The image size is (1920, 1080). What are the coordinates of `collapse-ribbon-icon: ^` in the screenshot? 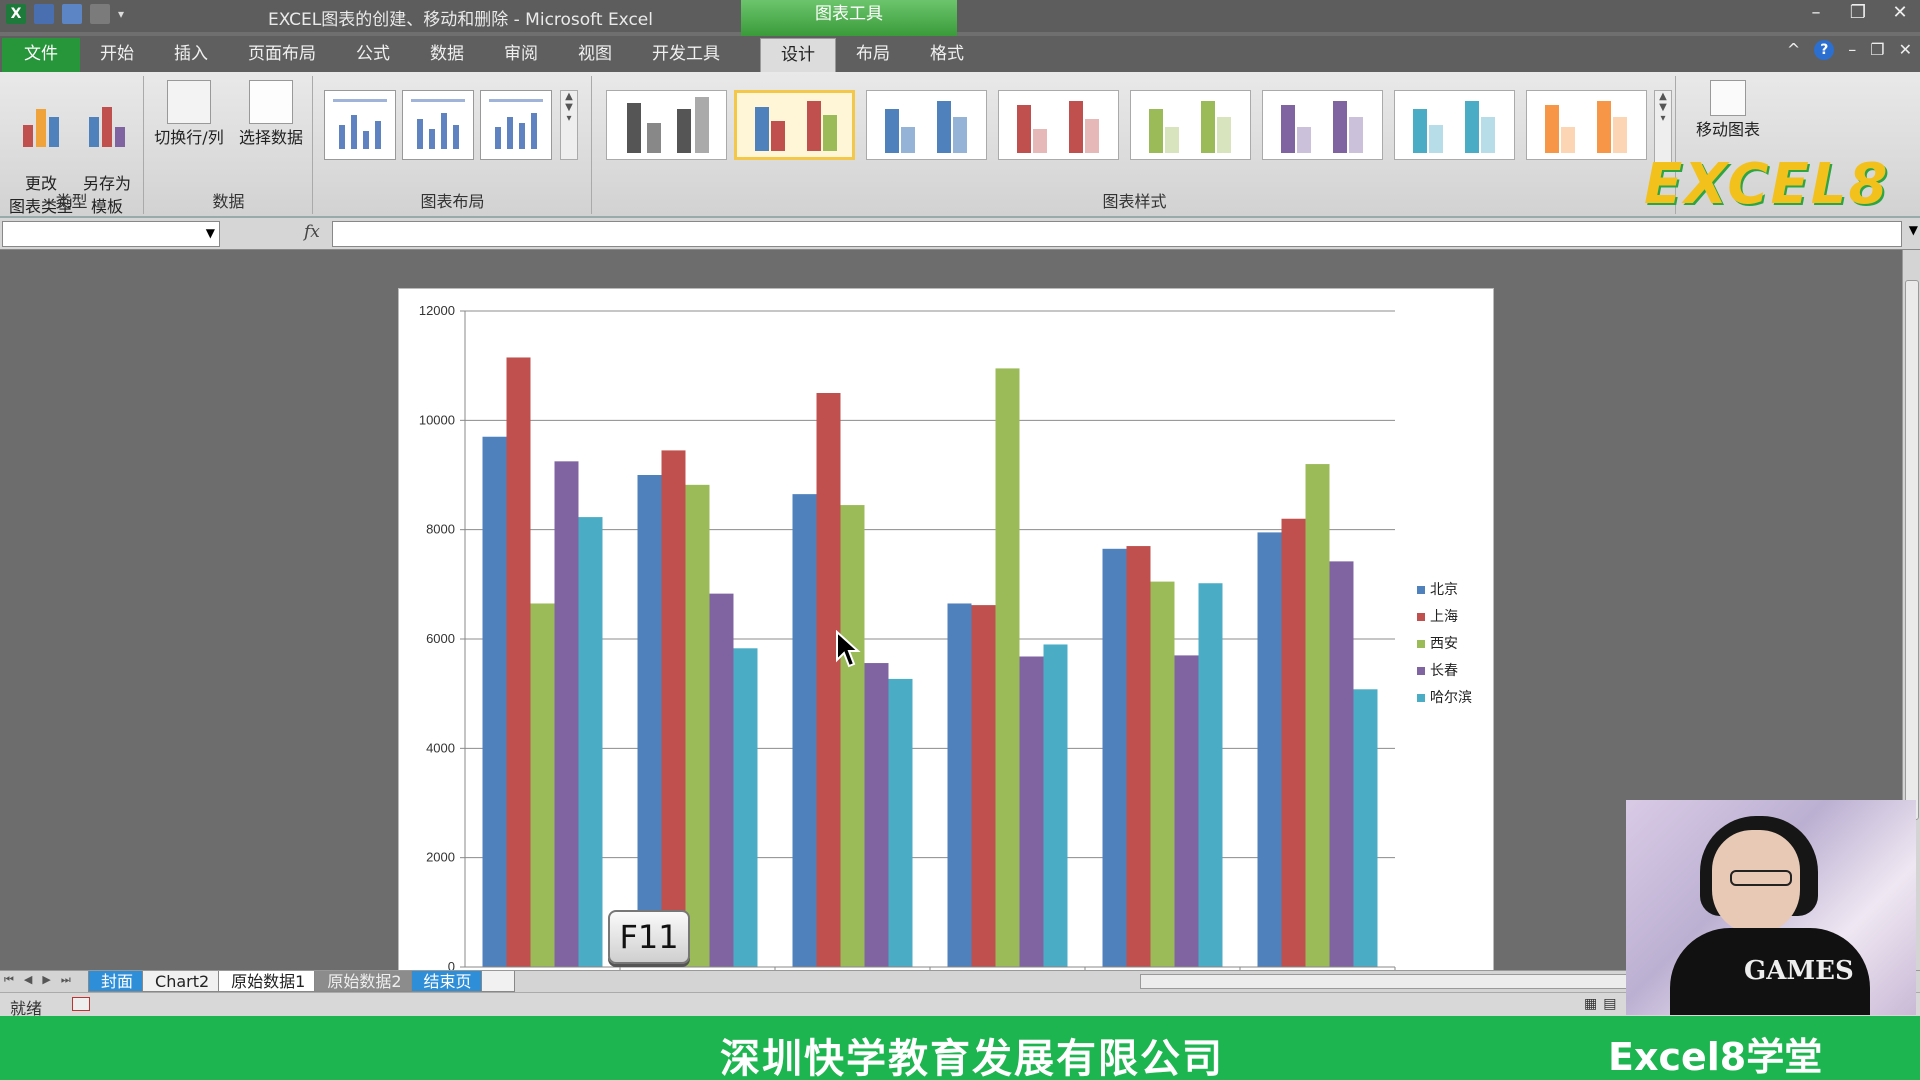 It's located at (1793, 50).